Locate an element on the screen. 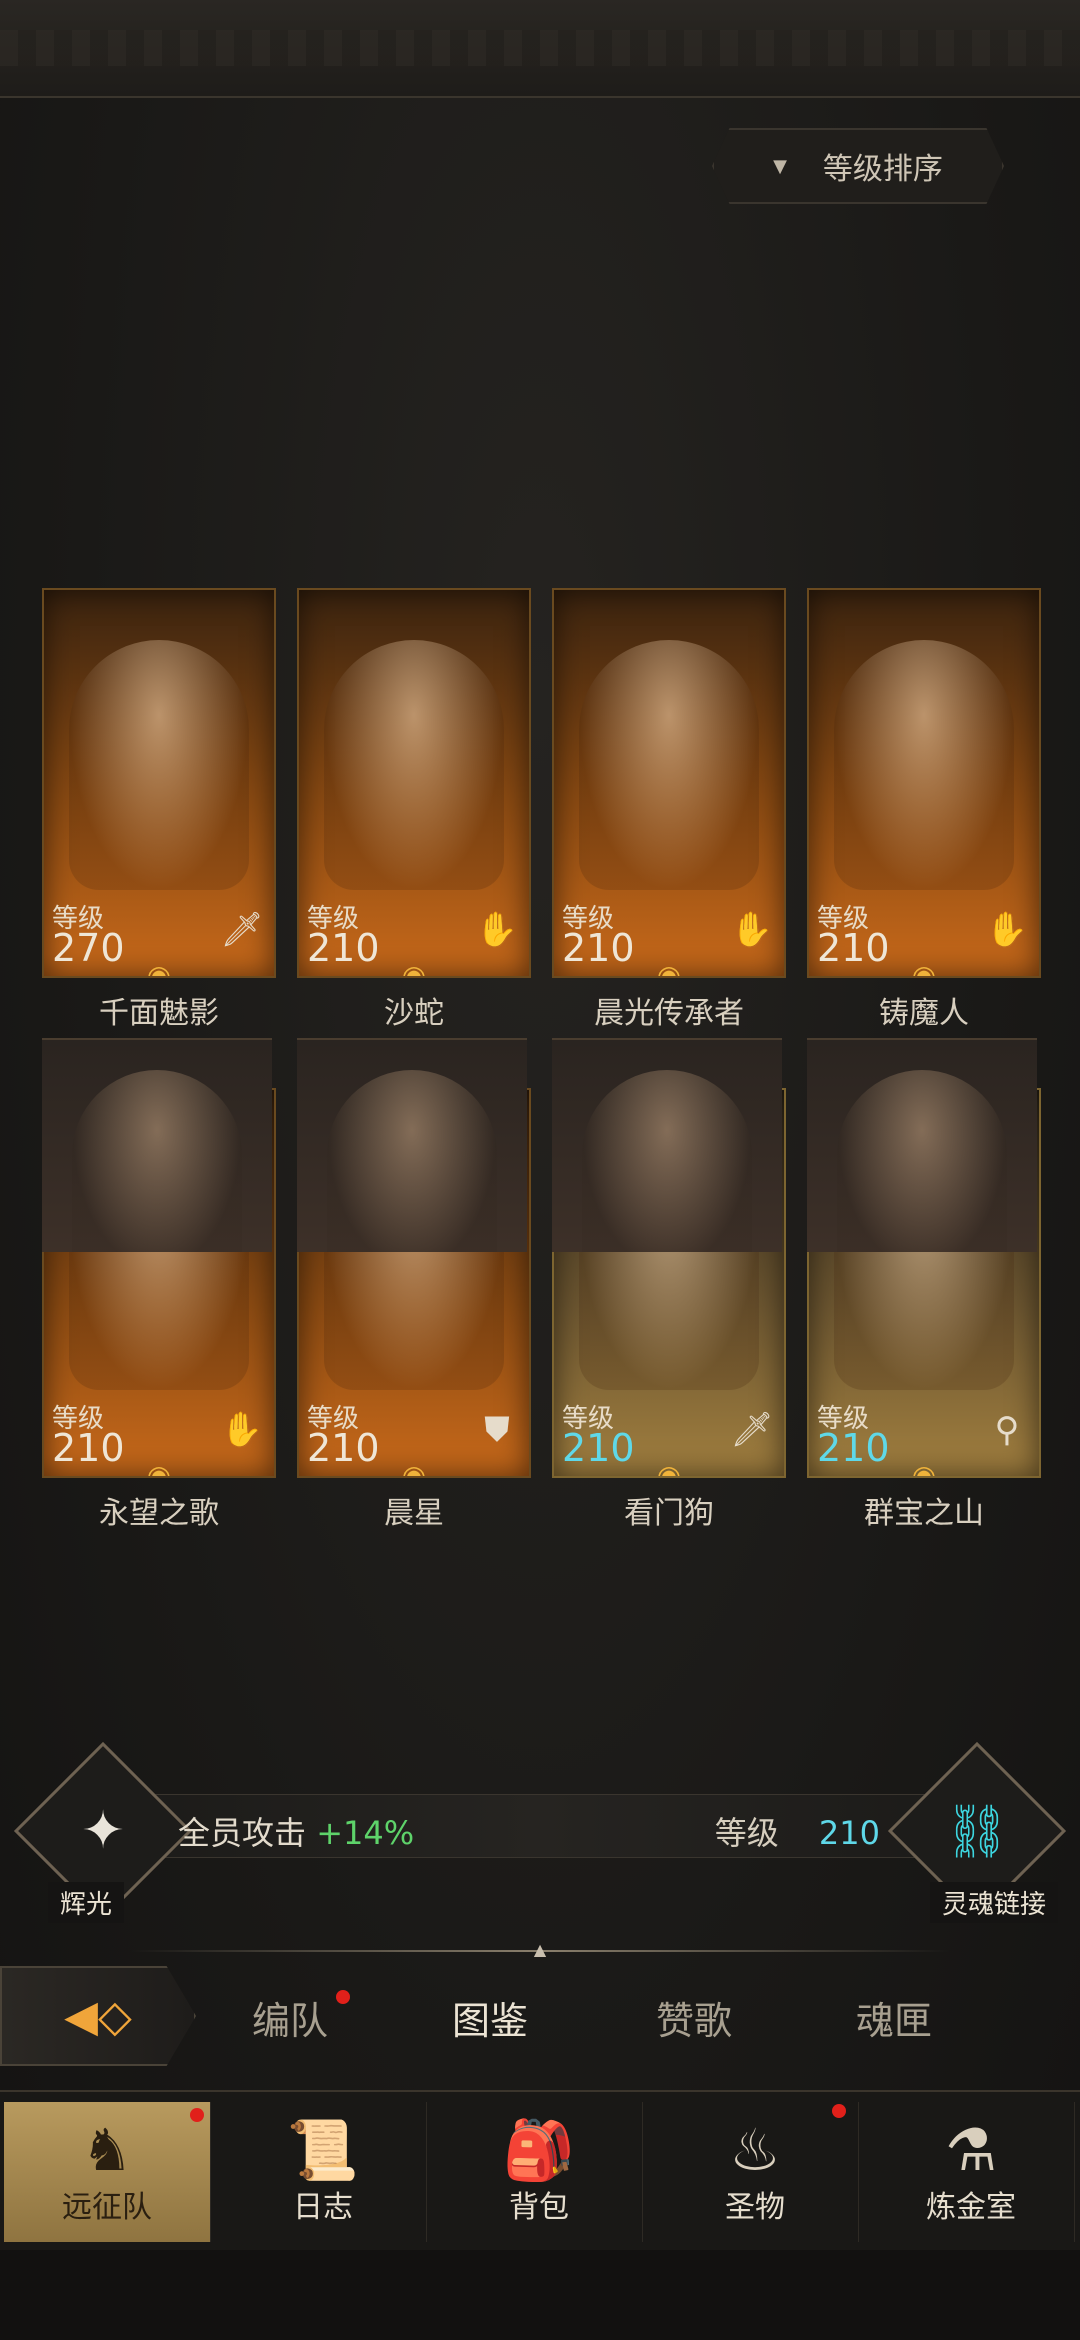  hero-name: 晨星 is located at coordinates (414, 1513).